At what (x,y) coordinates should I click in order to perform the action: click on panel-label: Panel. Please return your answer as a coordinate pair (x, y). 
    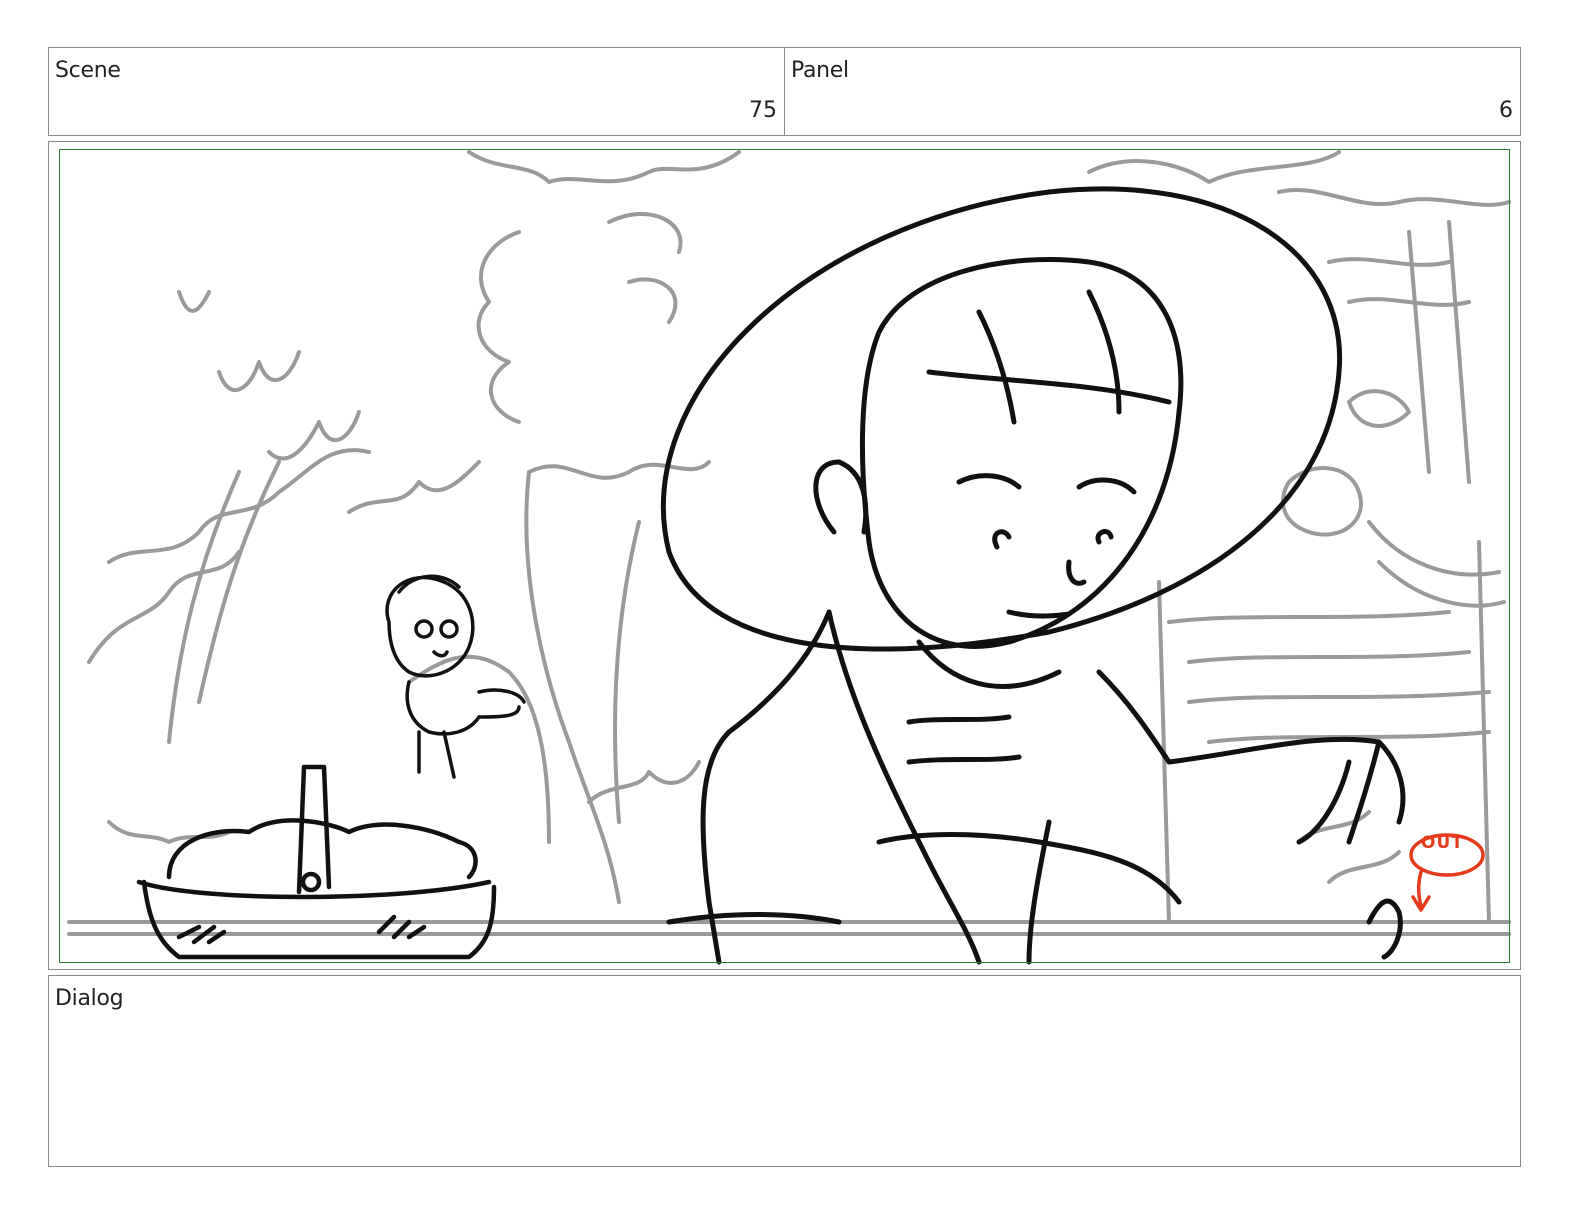
    Looking at the image, I should click on (820, 70).